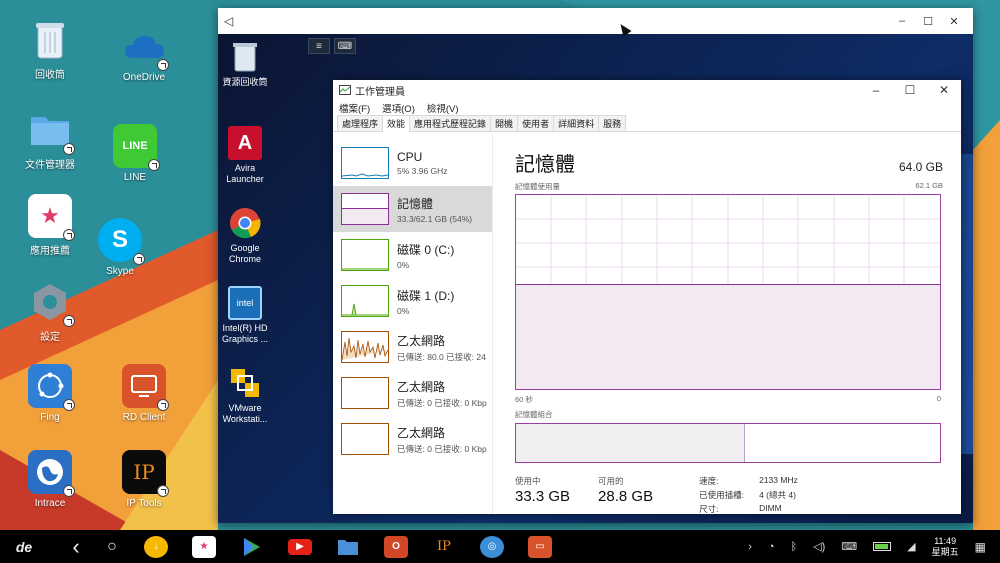 The image size is (1000, 563). I want to click on back-button: ‹, so click(76, 546).